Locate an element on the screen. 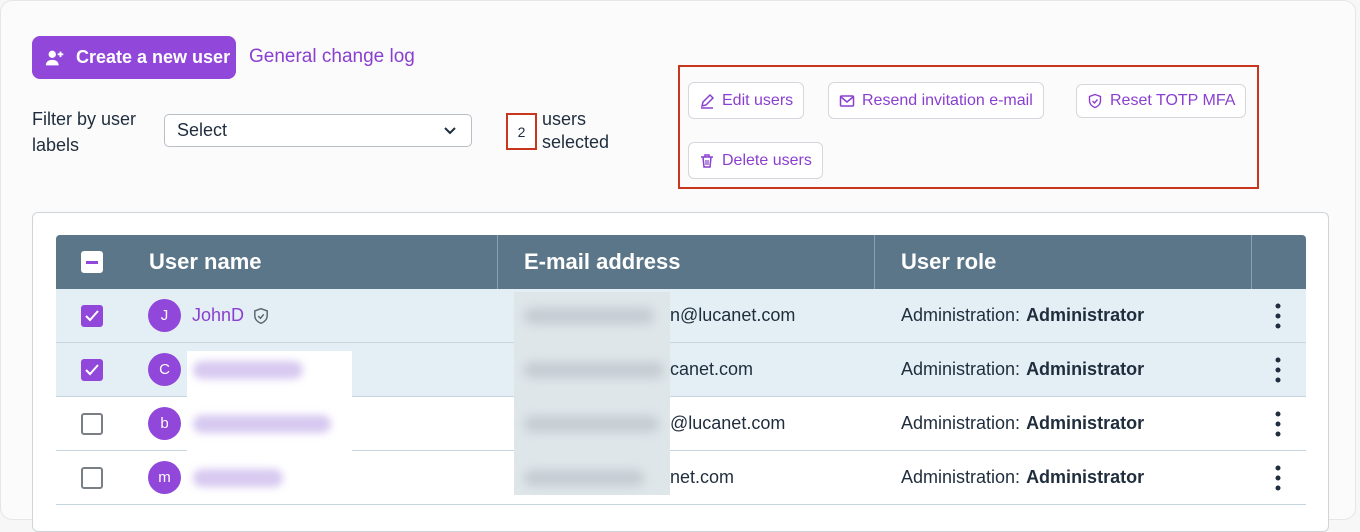 Image resolution: width=1360 pixels, height=532 pixels. email-cell: n@lucanet.com is located at coordinates (733, 315).